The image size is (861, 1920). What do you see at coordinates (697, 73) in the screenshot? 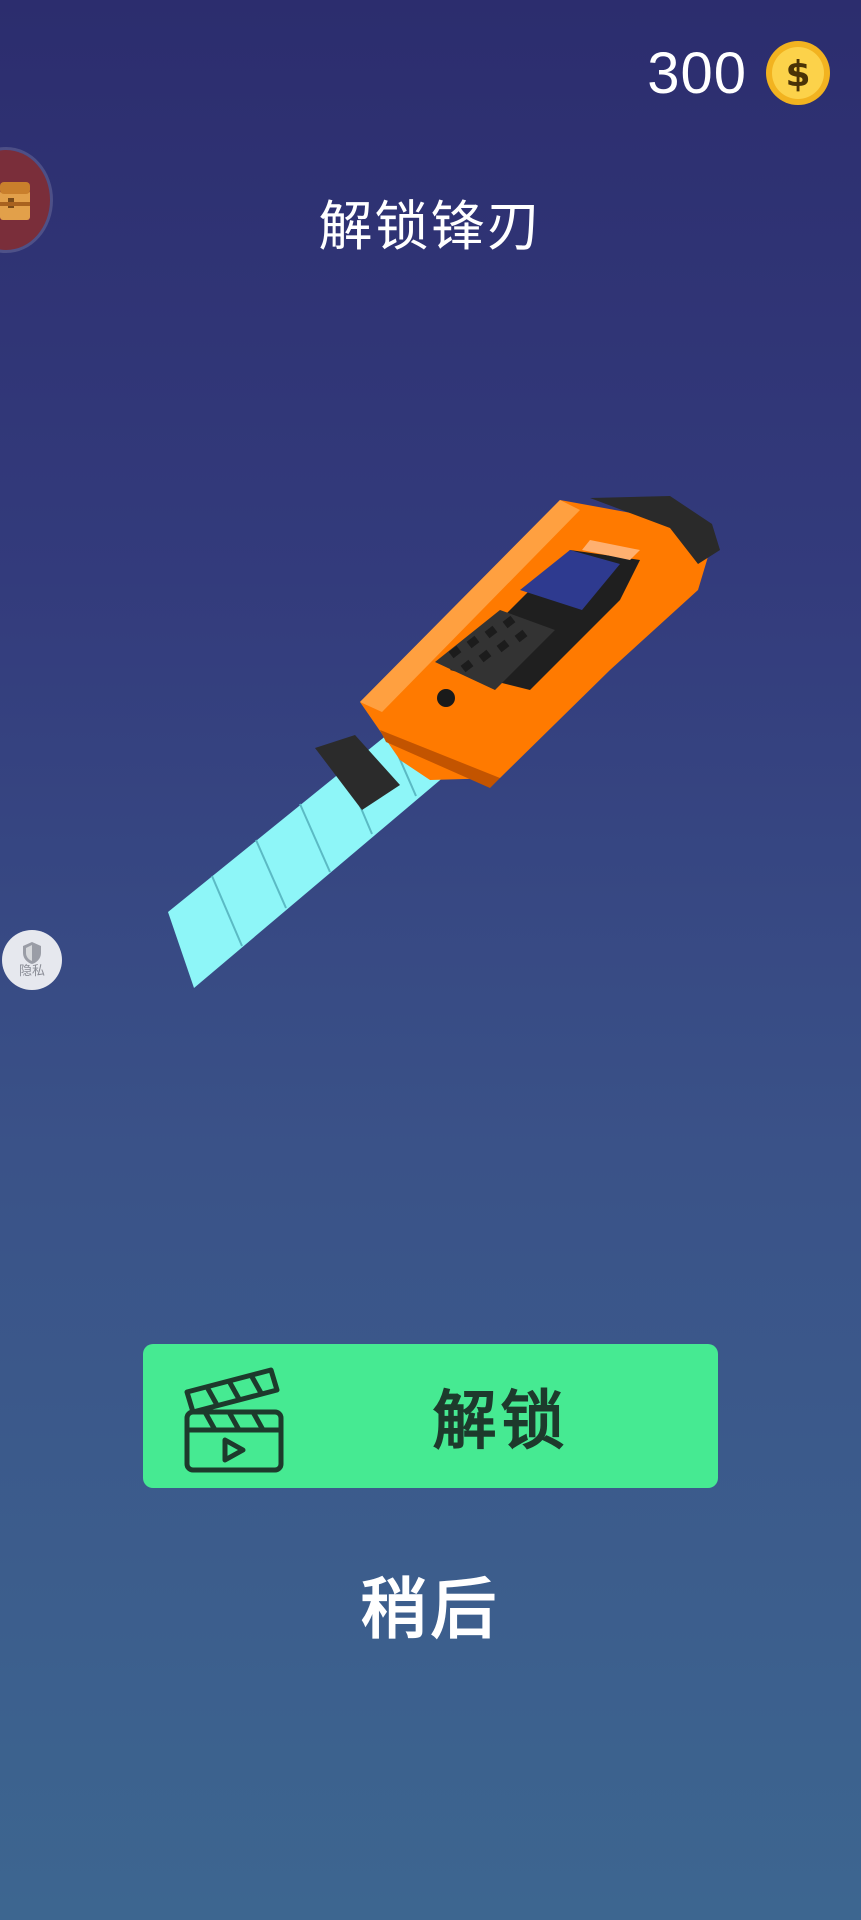
I see `coin-count: 300` at bounding box center [697, 73].